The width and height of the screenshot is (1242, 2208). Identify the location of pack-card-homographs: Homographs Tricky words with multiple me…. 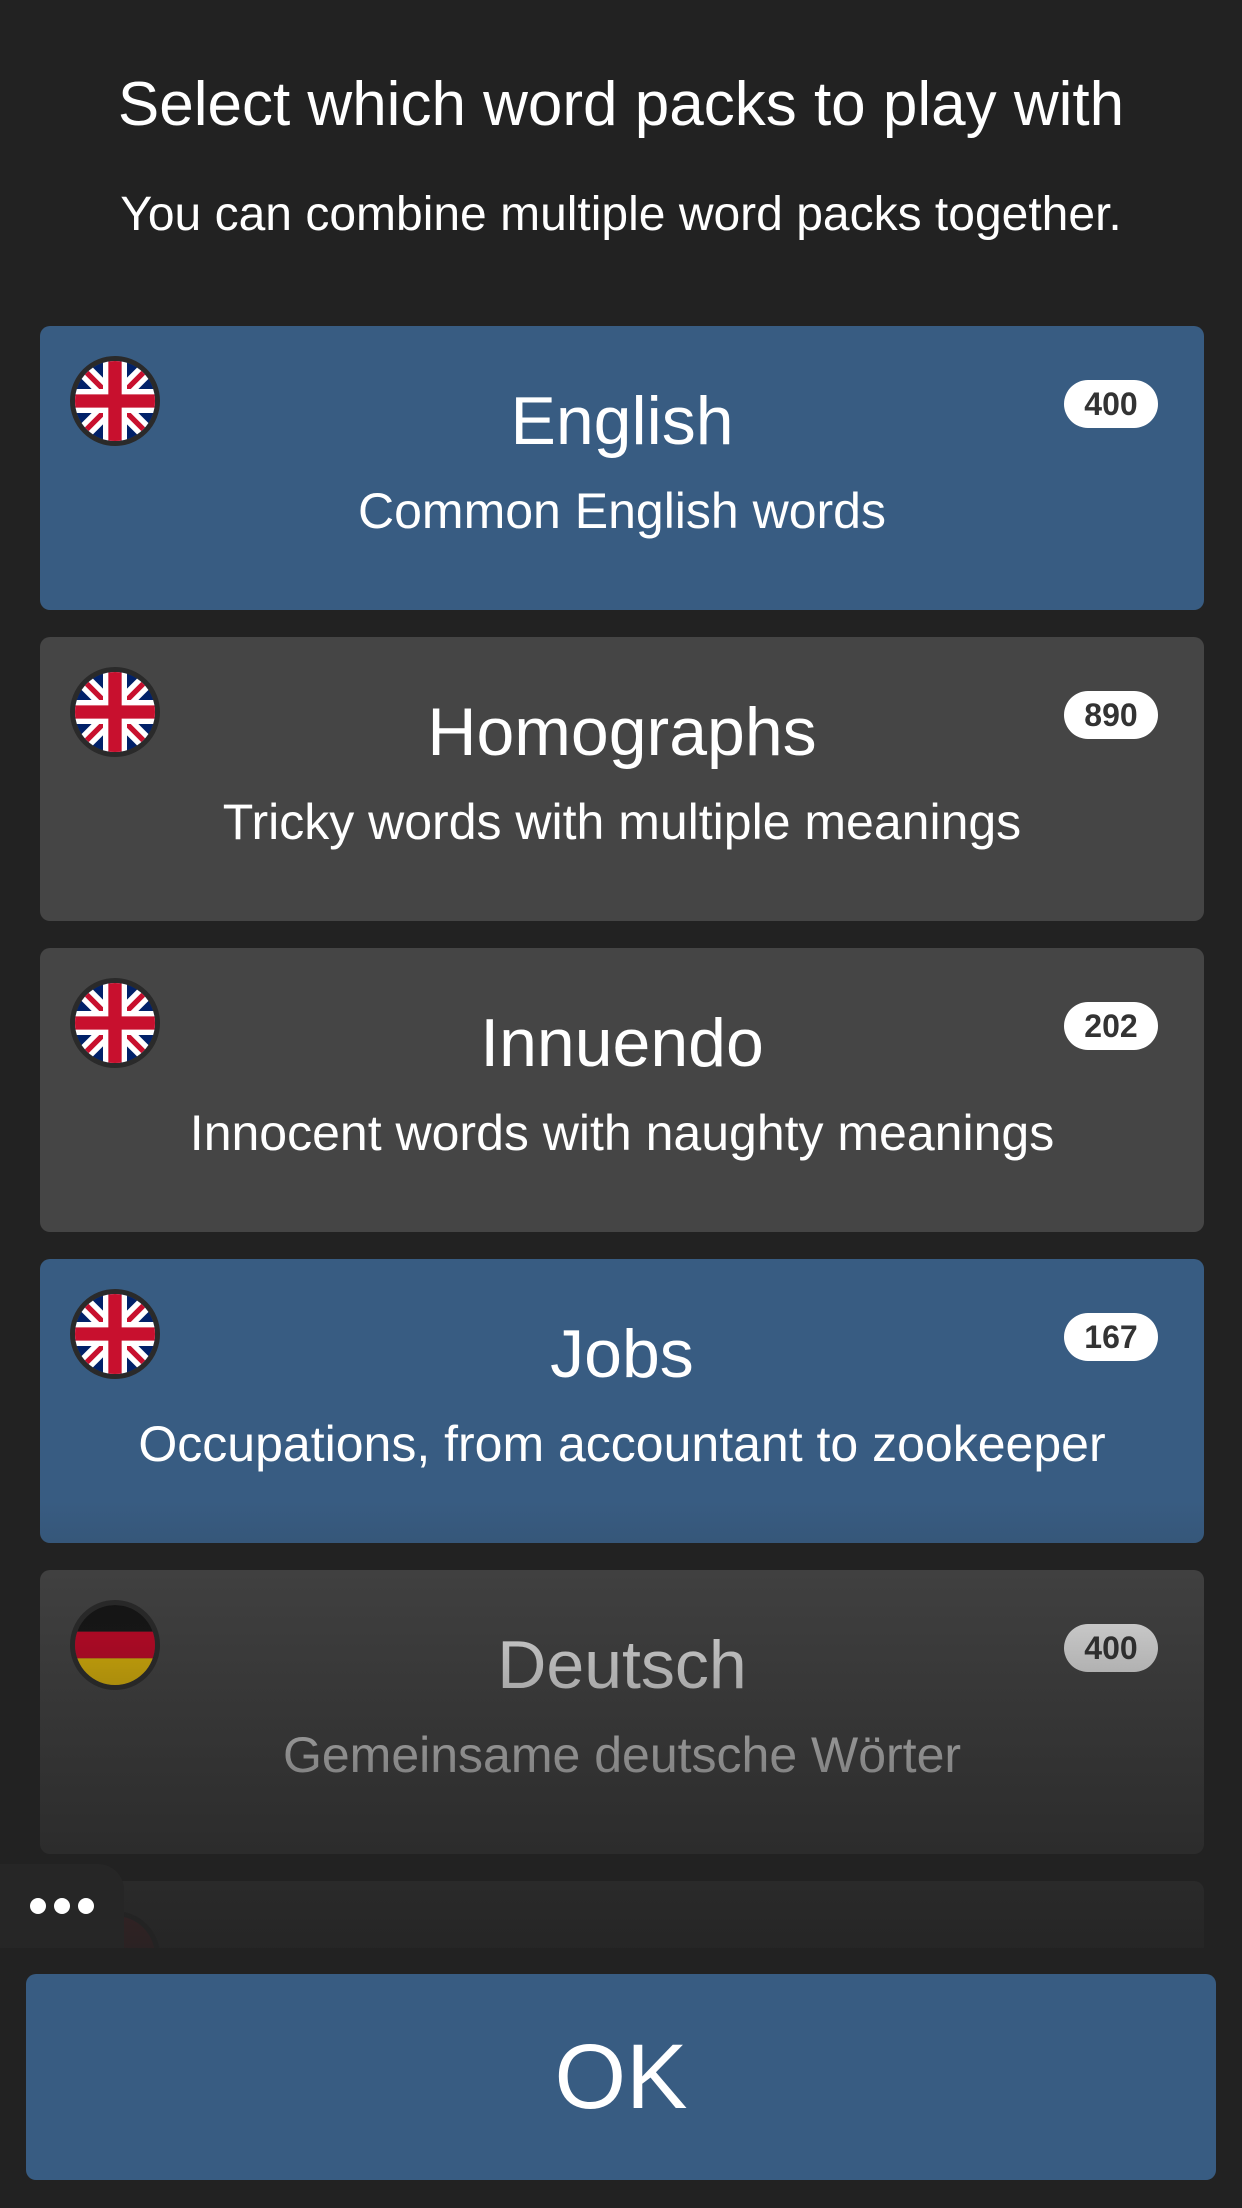
(622, 779).